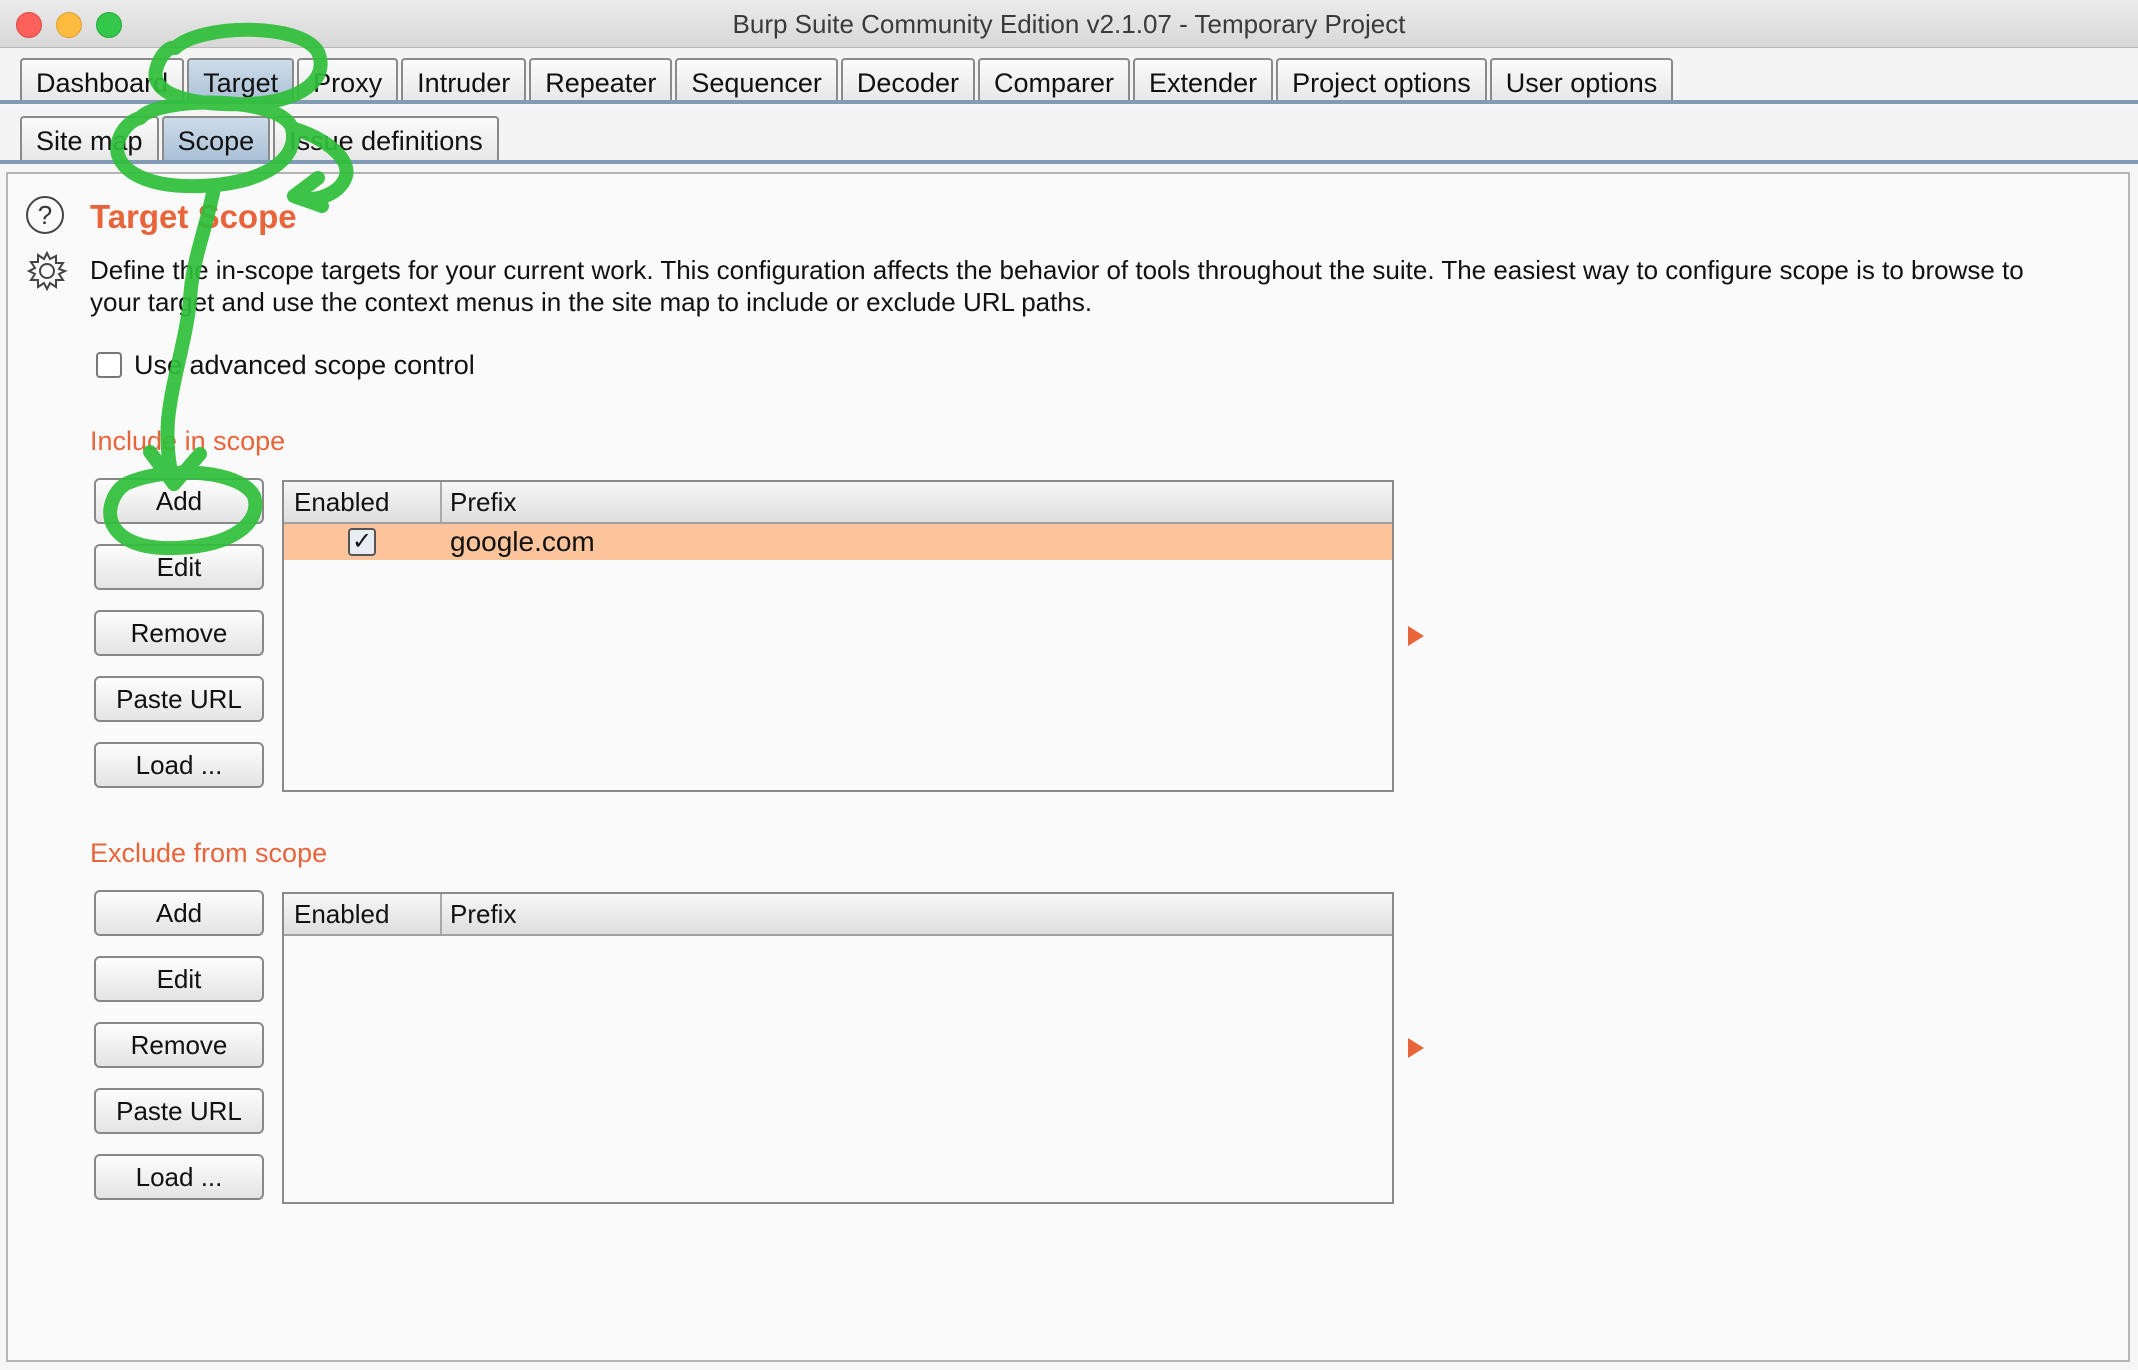 The width and height of the screenshot is (2138, 1370). I want to click on exclude-paste-url-button: Paste URL, so click(179, 1111).